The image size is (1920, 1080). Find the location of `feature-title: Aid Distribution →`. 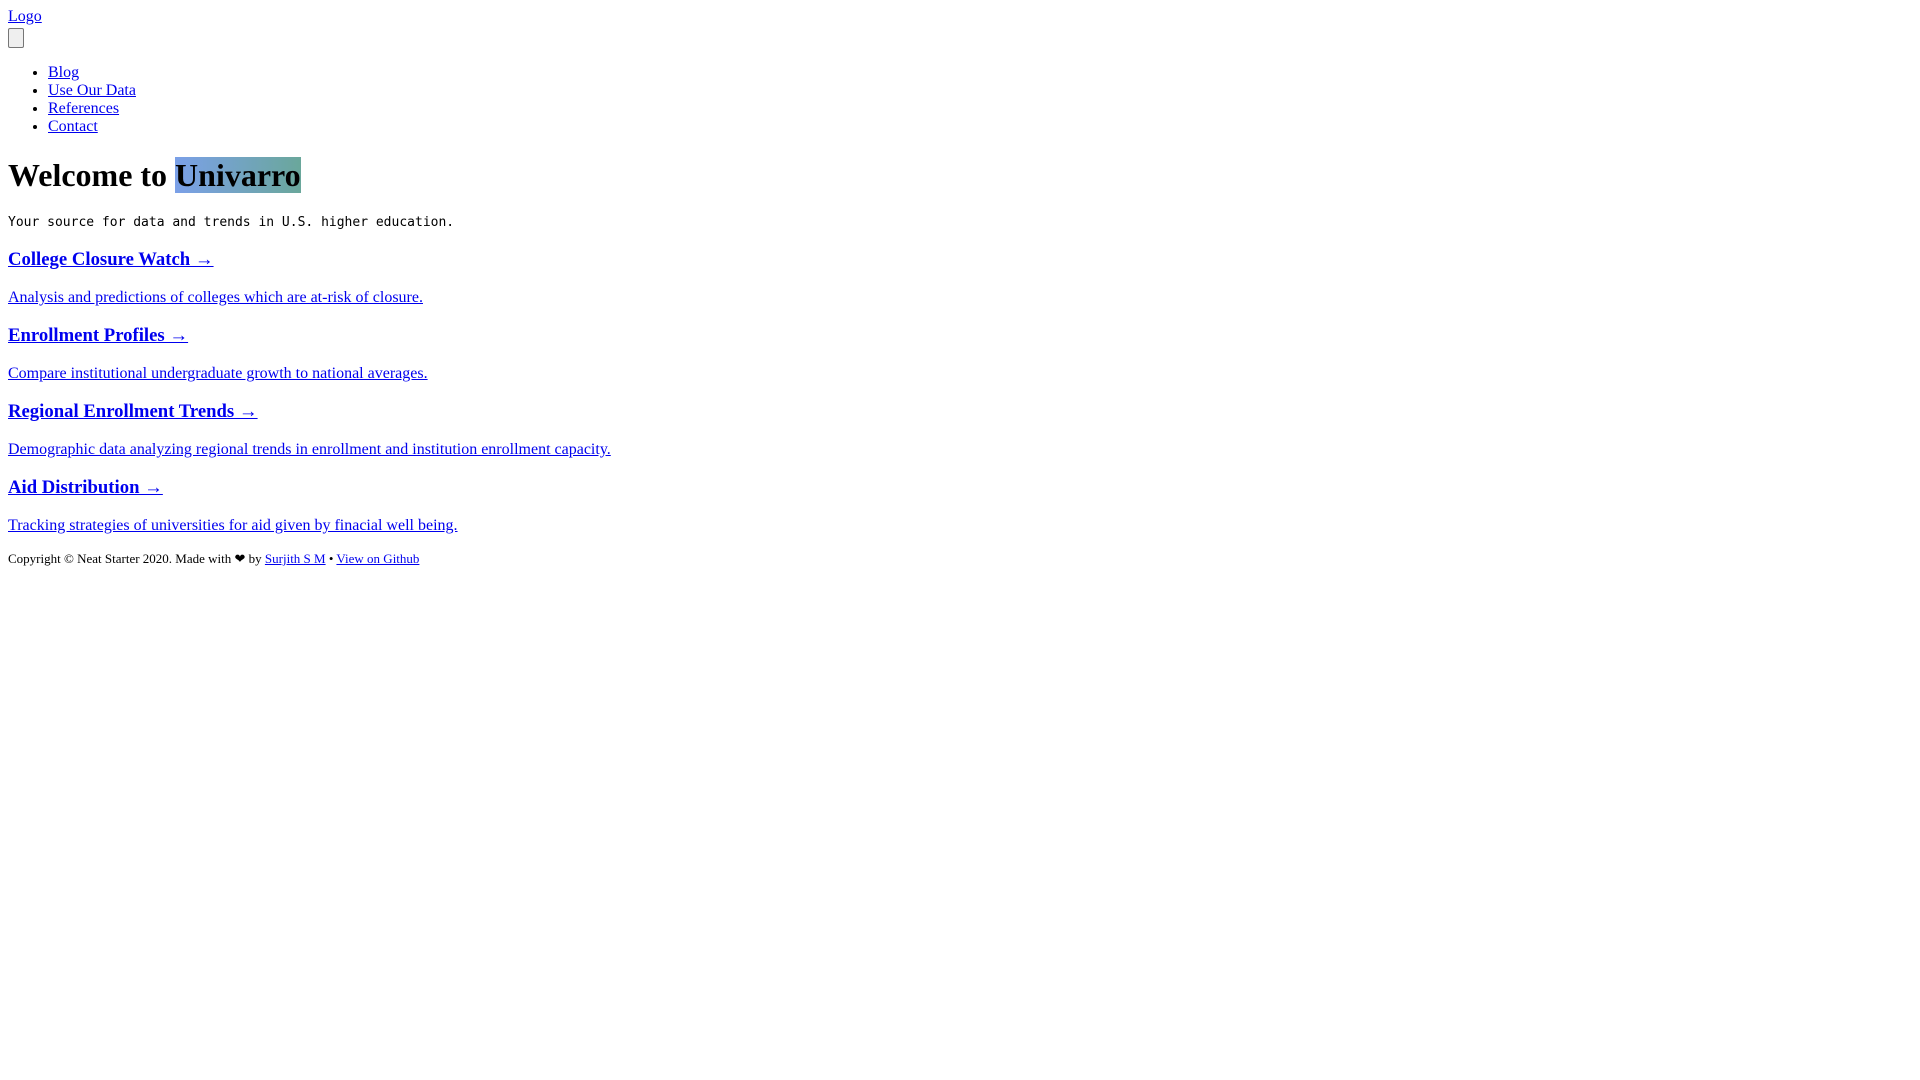

feature-title: Aid Distribution → is located at coordinates (85, 487).